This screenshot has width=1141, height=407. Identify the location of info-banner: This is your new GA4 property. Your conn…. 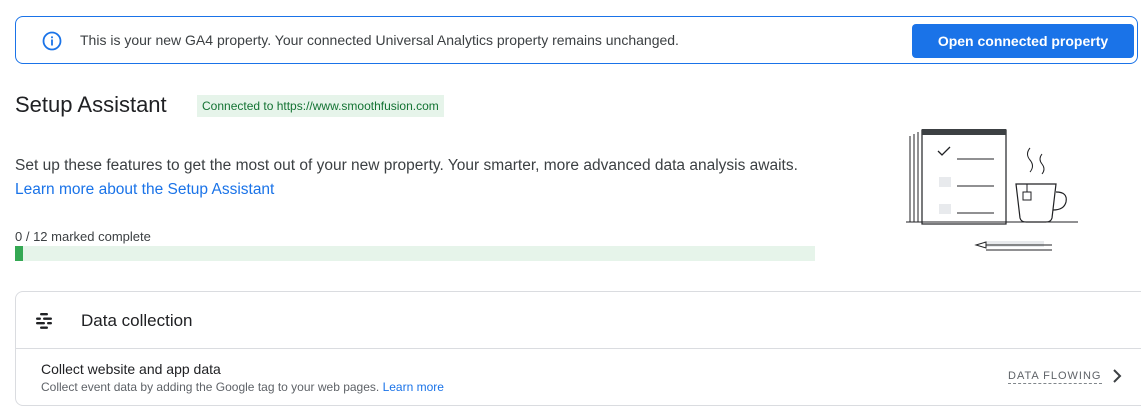
(576, 40).